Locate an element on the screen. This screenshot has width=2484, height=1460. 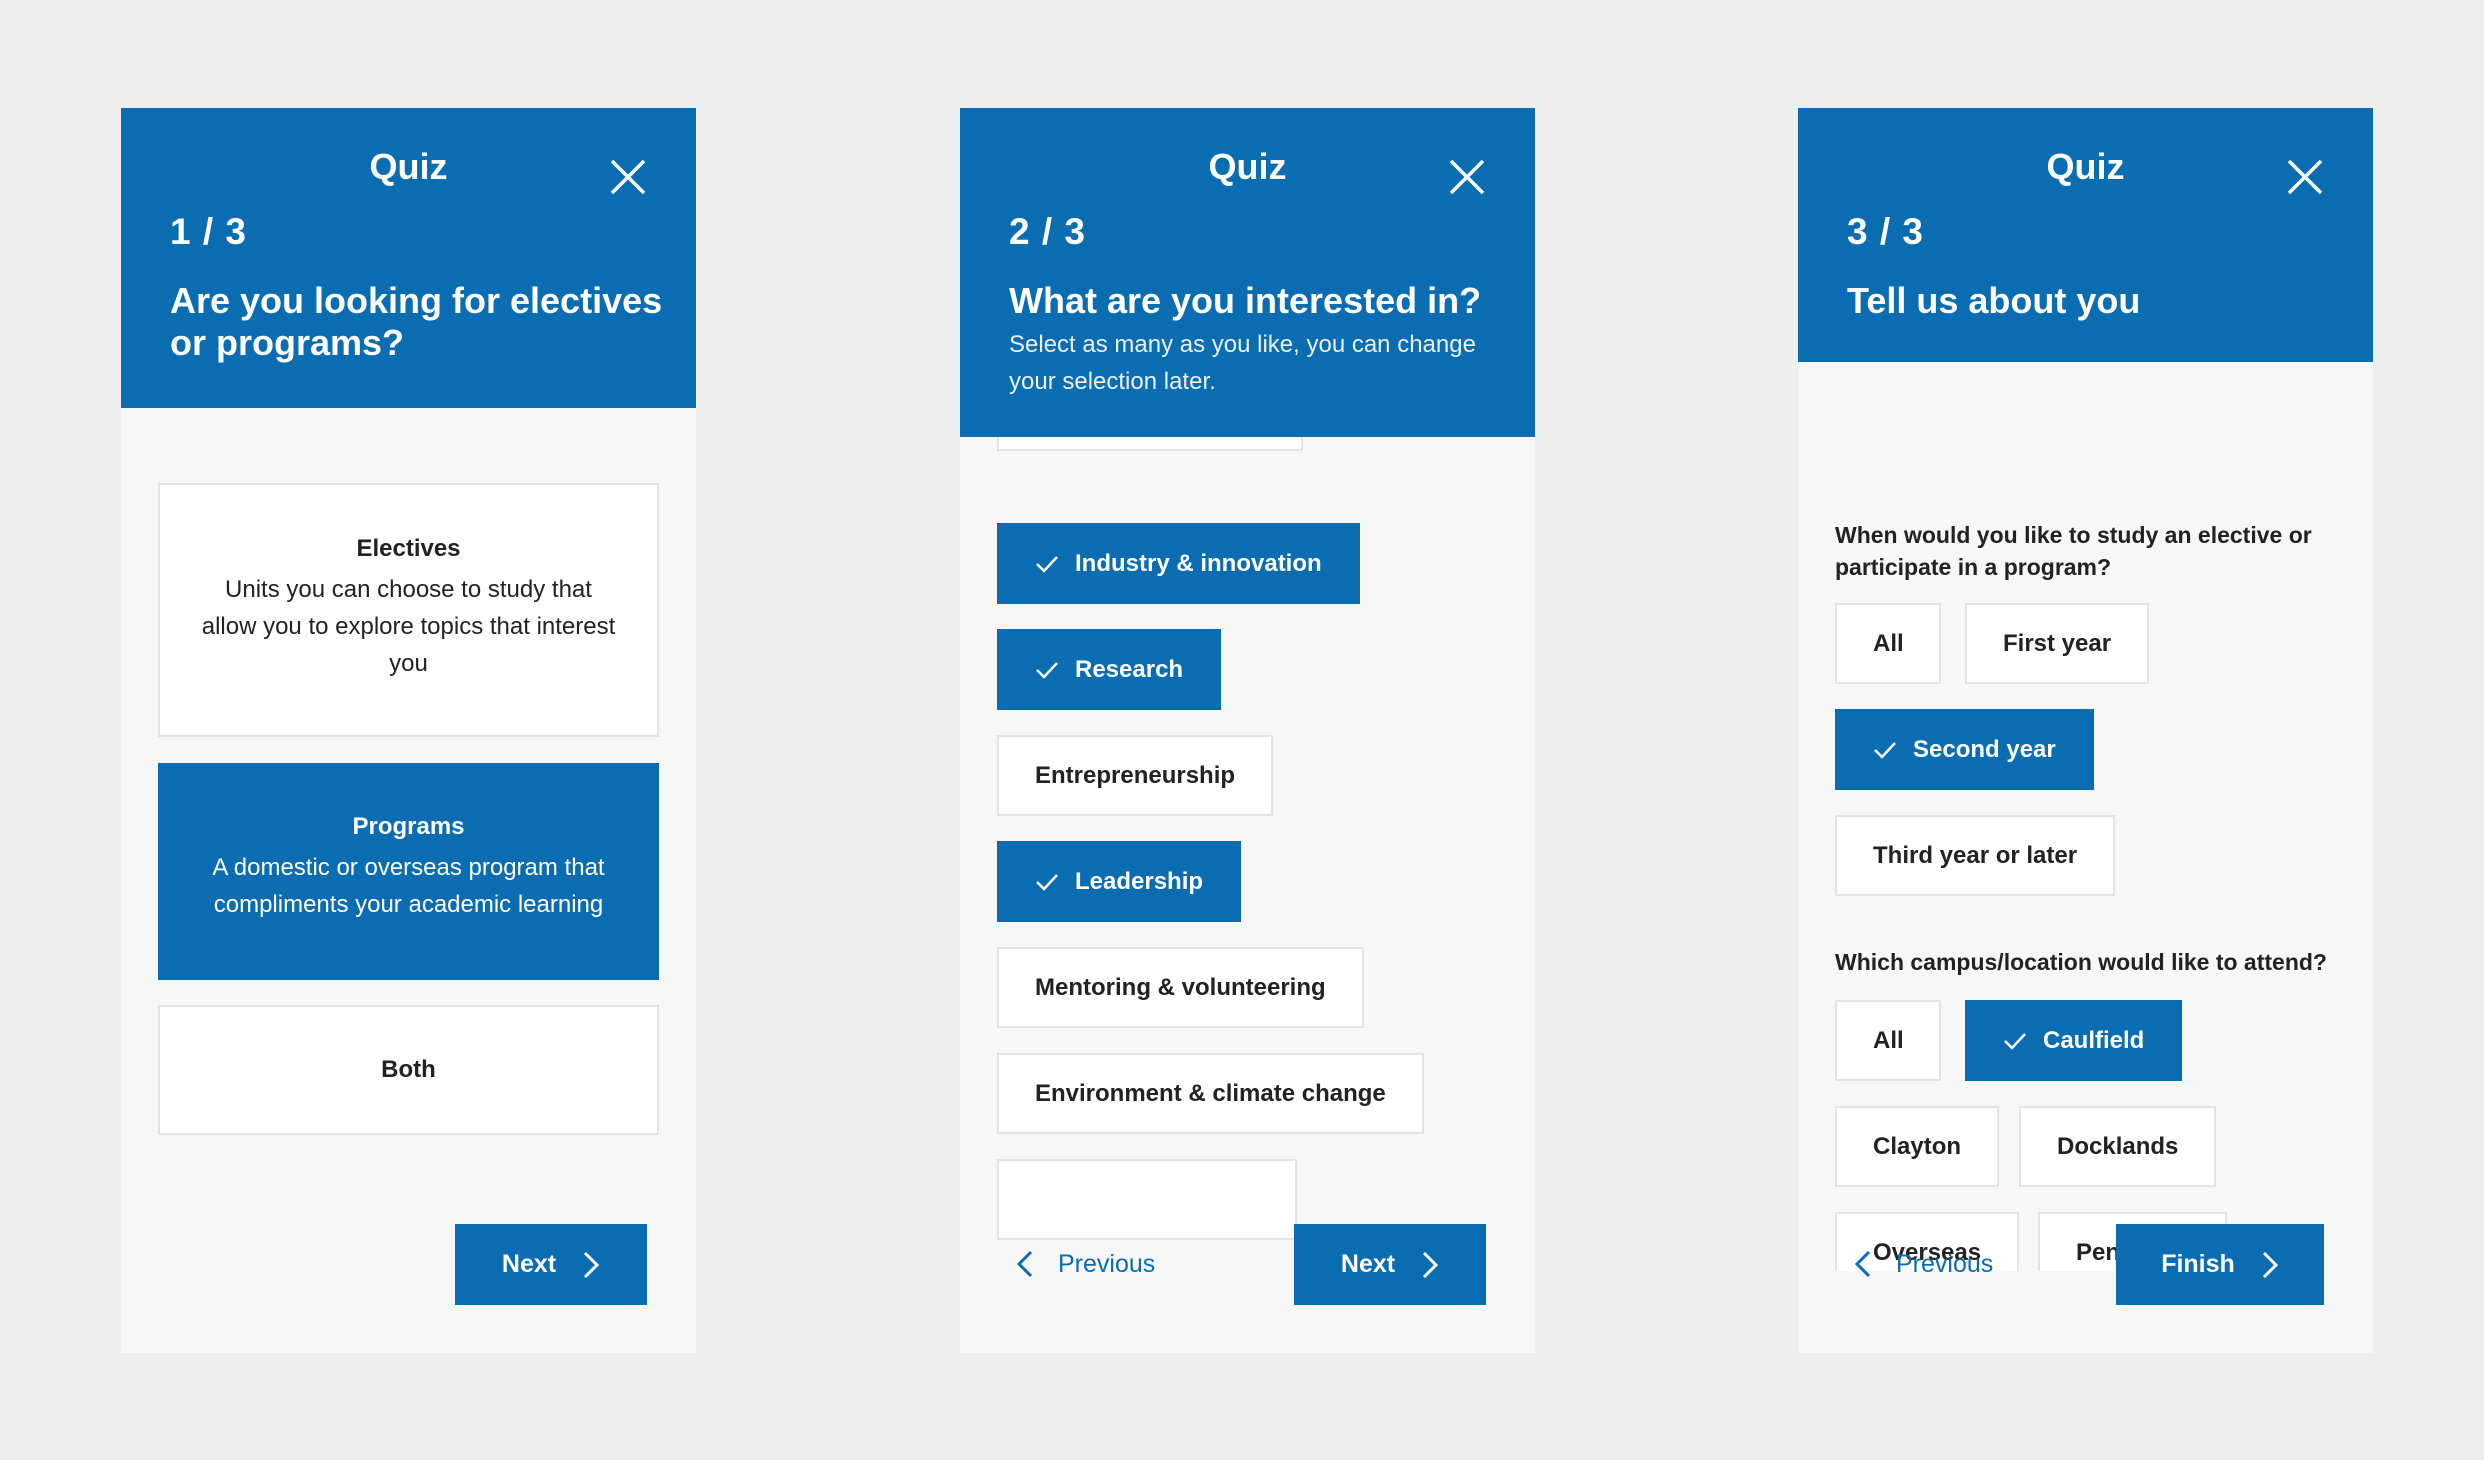
option-label: Leadership is located at coordinates (1139, 881).